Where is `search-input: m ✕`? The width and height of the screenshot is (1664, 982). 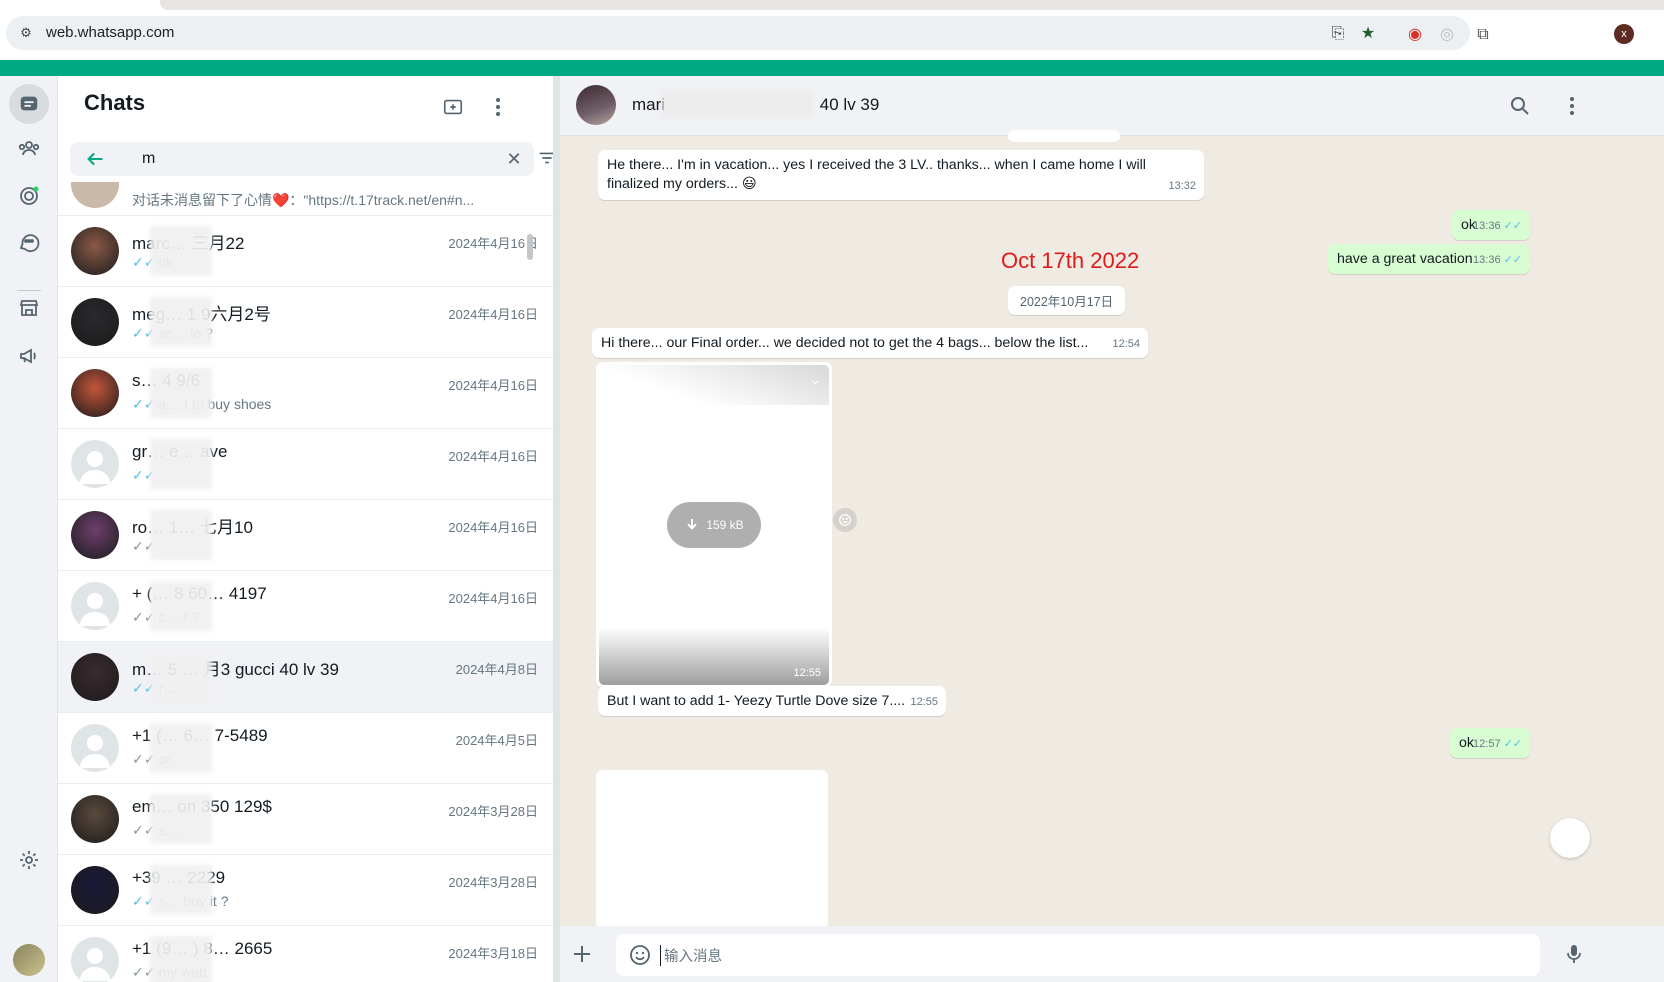 search-input: m ✕ is located at coordinates (302, 159).